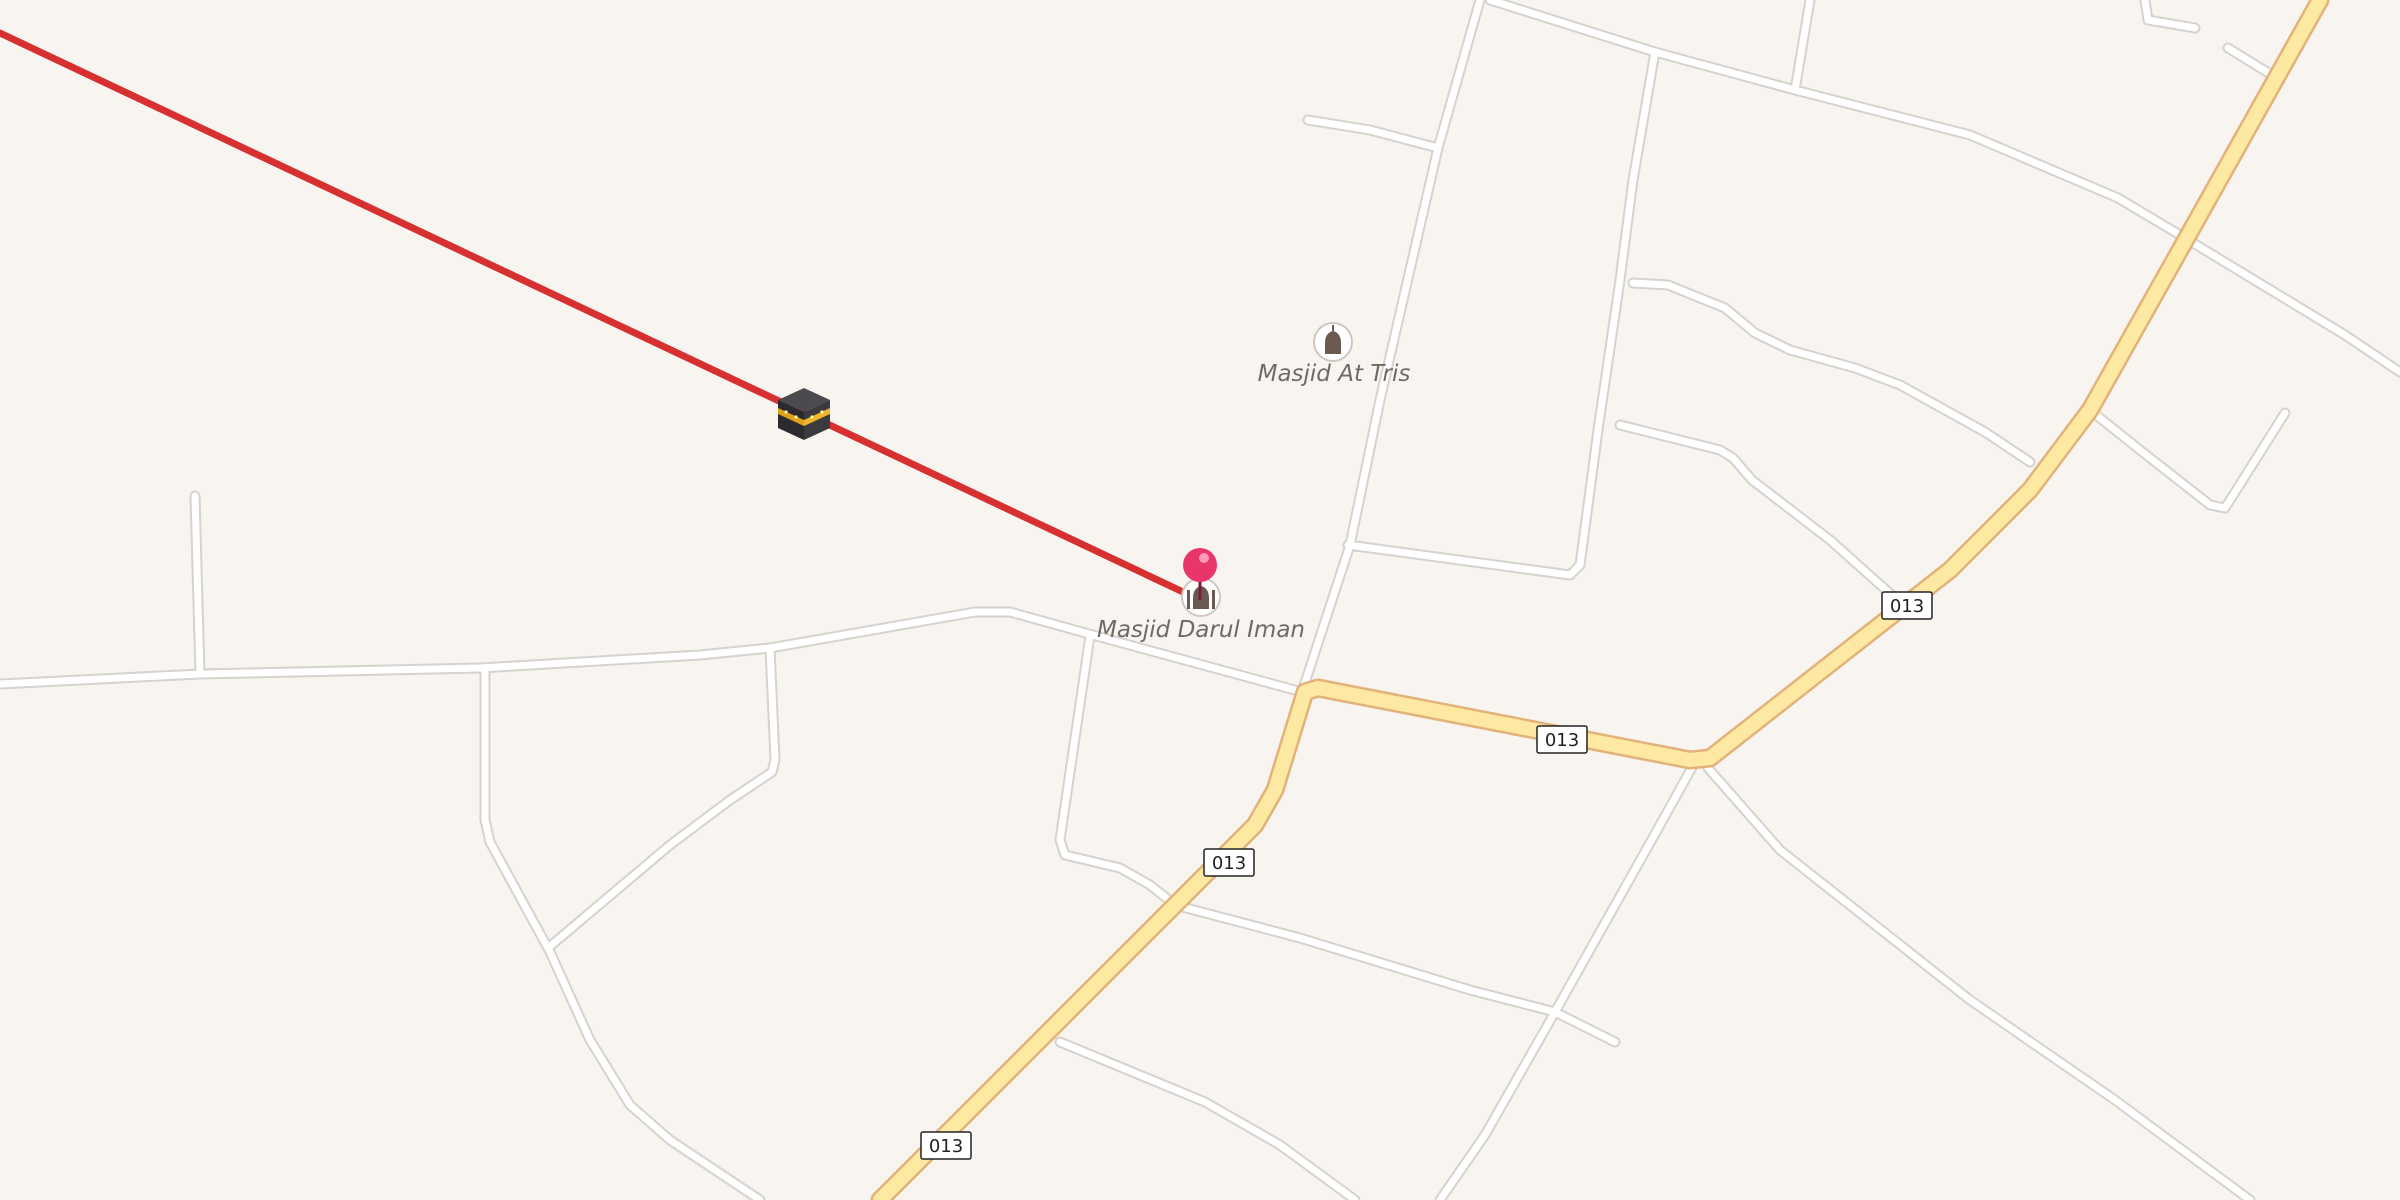 This screenshot has height=1200, width=2400. What do you see at coordinates (1201, 630) in the screenshot?
I see `poi-label: Masjid Darul Iman` at bounding box center [1201, 630].